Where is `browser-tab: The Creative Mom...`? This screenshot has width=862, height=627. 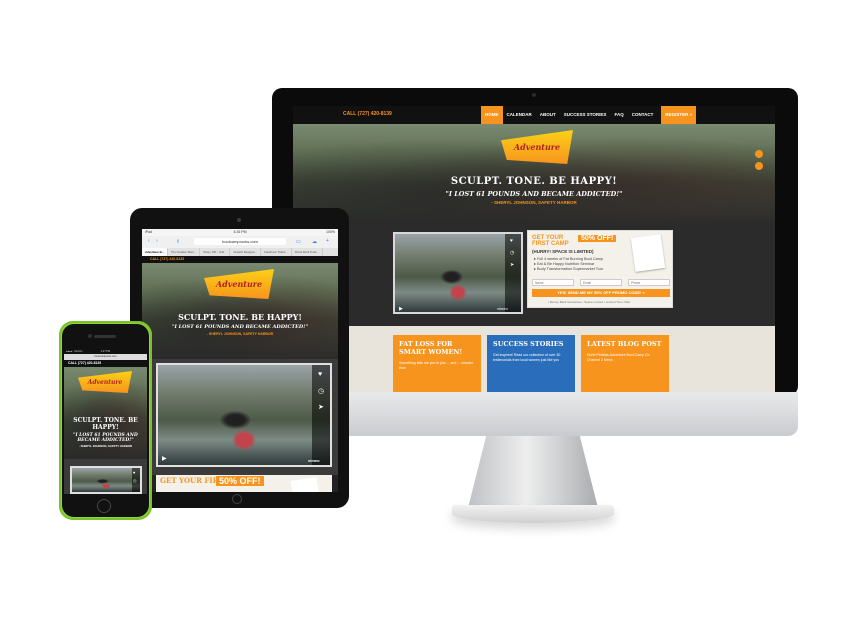 browser-tab: The Creative Mom... is located at coordinates (184, 252).